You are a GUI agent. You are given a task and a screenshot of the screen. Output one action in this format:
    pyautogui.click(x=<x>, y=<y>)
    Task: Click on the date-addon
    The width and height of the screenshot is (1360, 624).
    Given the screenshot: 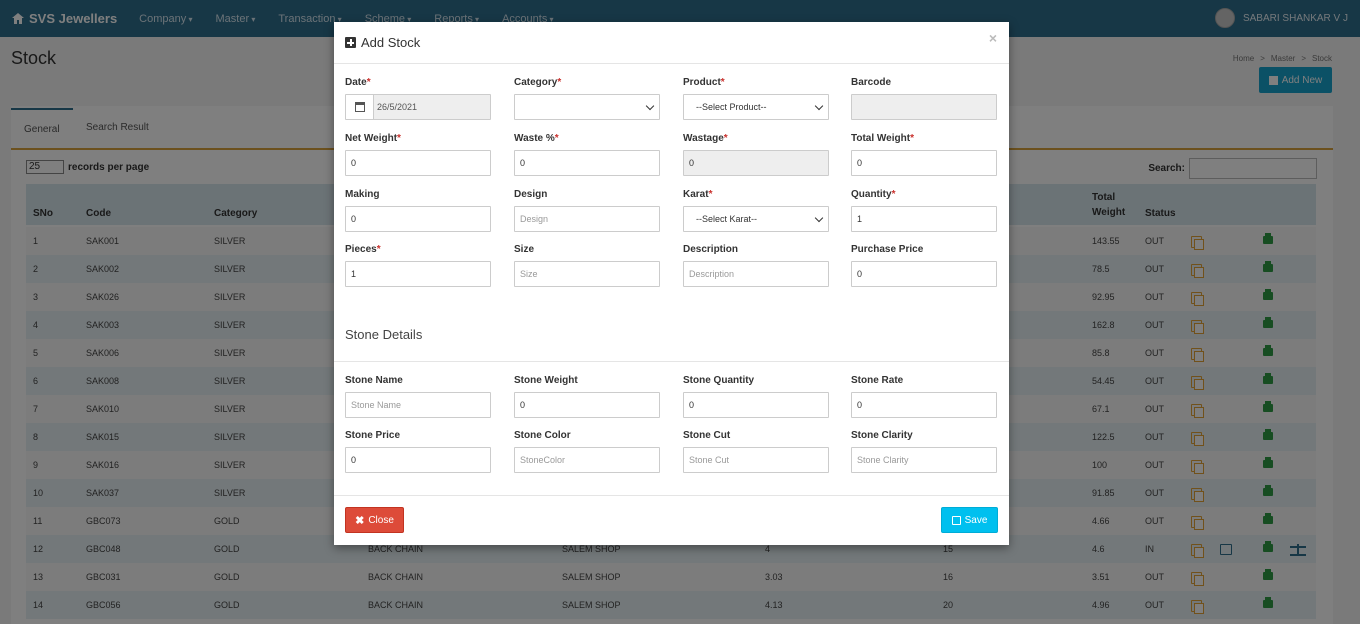 What is the action you would take?
    pyautogui.click(x=360, y=107)
    